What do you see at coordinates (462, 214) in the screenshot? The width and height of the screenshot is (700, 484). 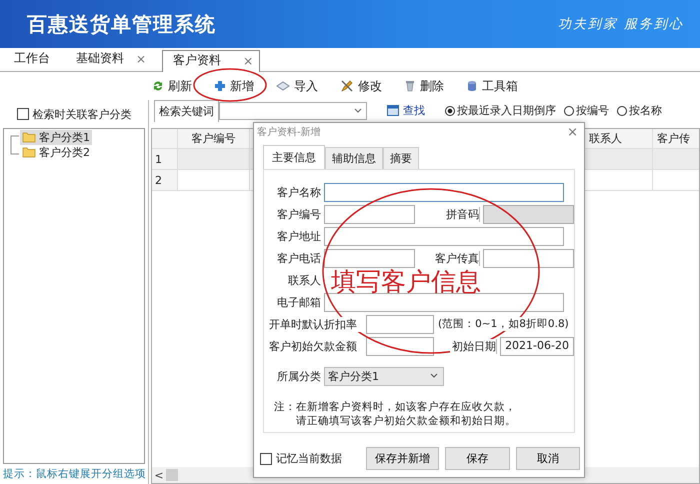 I see `field-label: 拼音码` at bounding box center [462, 214].